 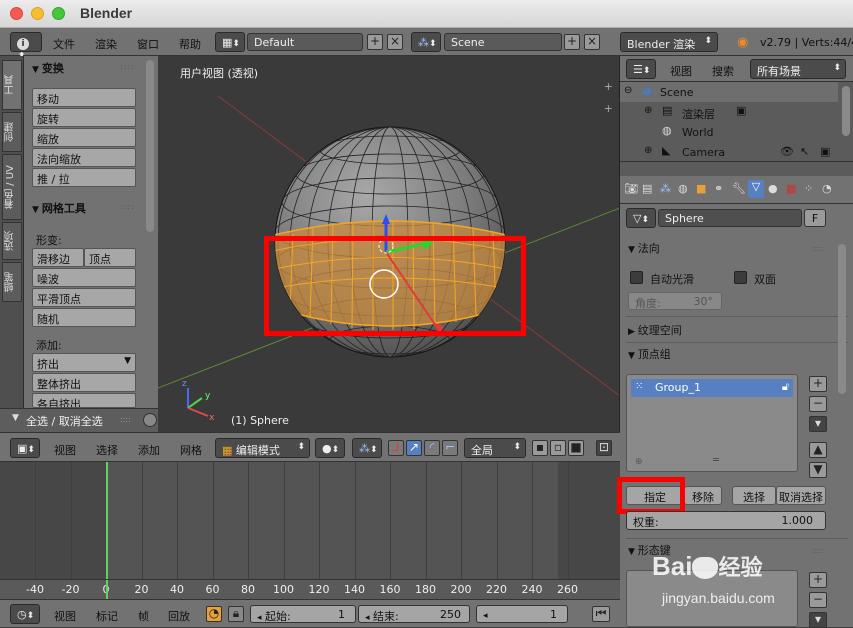 What do you see at coordinates (631, 188) in the screenshot?
I see `render-tab-icon: 📷︎` at bounding box center [631, 188].